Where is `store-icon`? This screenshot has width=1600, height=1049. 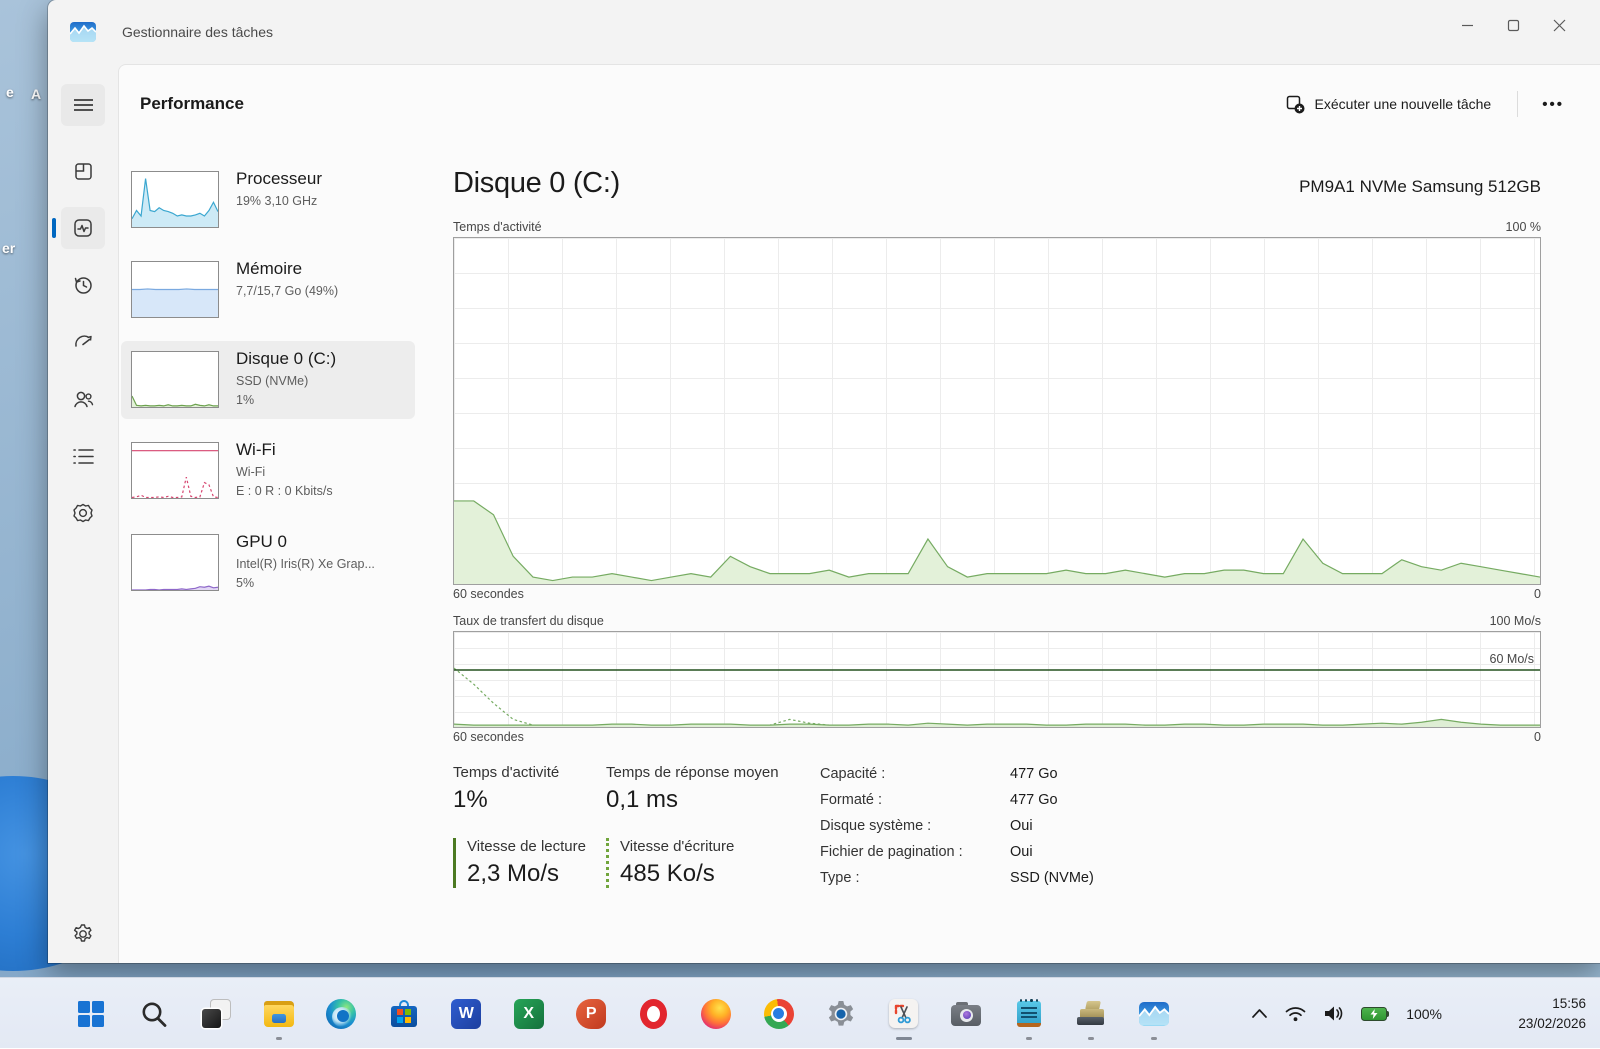
store-icon is located at coordinates (404, 1014).